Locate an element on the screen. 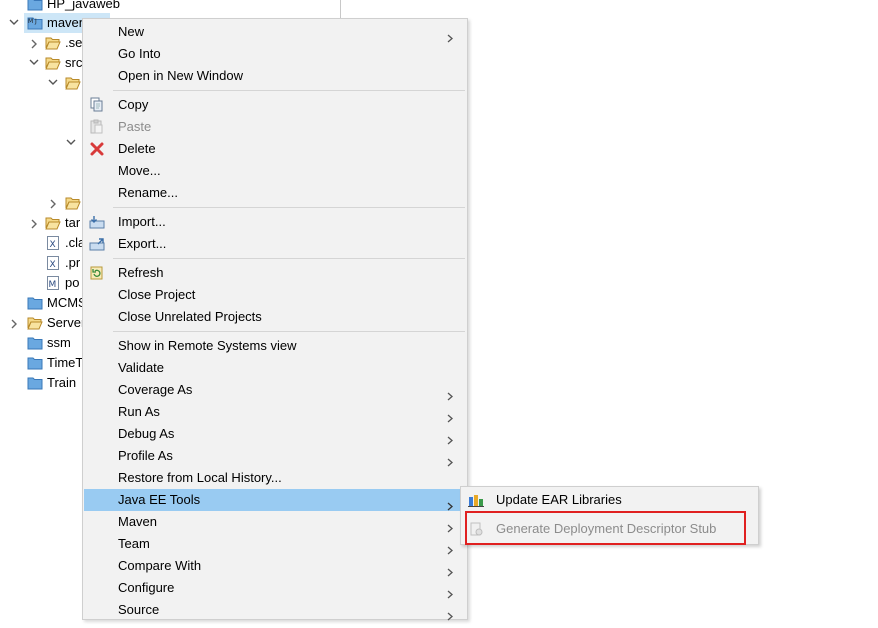 The image size is (878, 628). menu-item-profile-as: Profile As is located at coordinates (274, 456).